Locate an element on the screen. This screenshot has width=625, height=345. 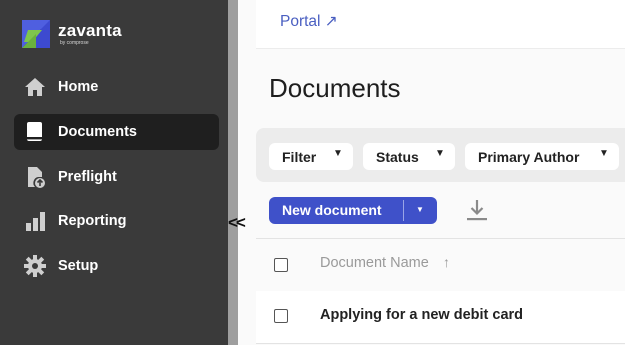
home-icon is located at coordinates (35, 87).